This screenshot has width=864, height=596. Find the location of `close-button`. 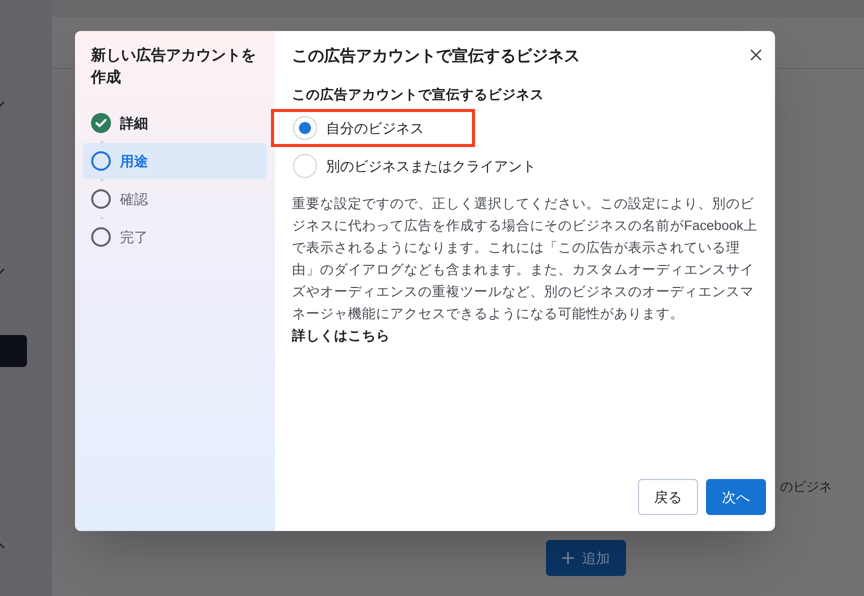

close-button is located at coordinates (756, 55).